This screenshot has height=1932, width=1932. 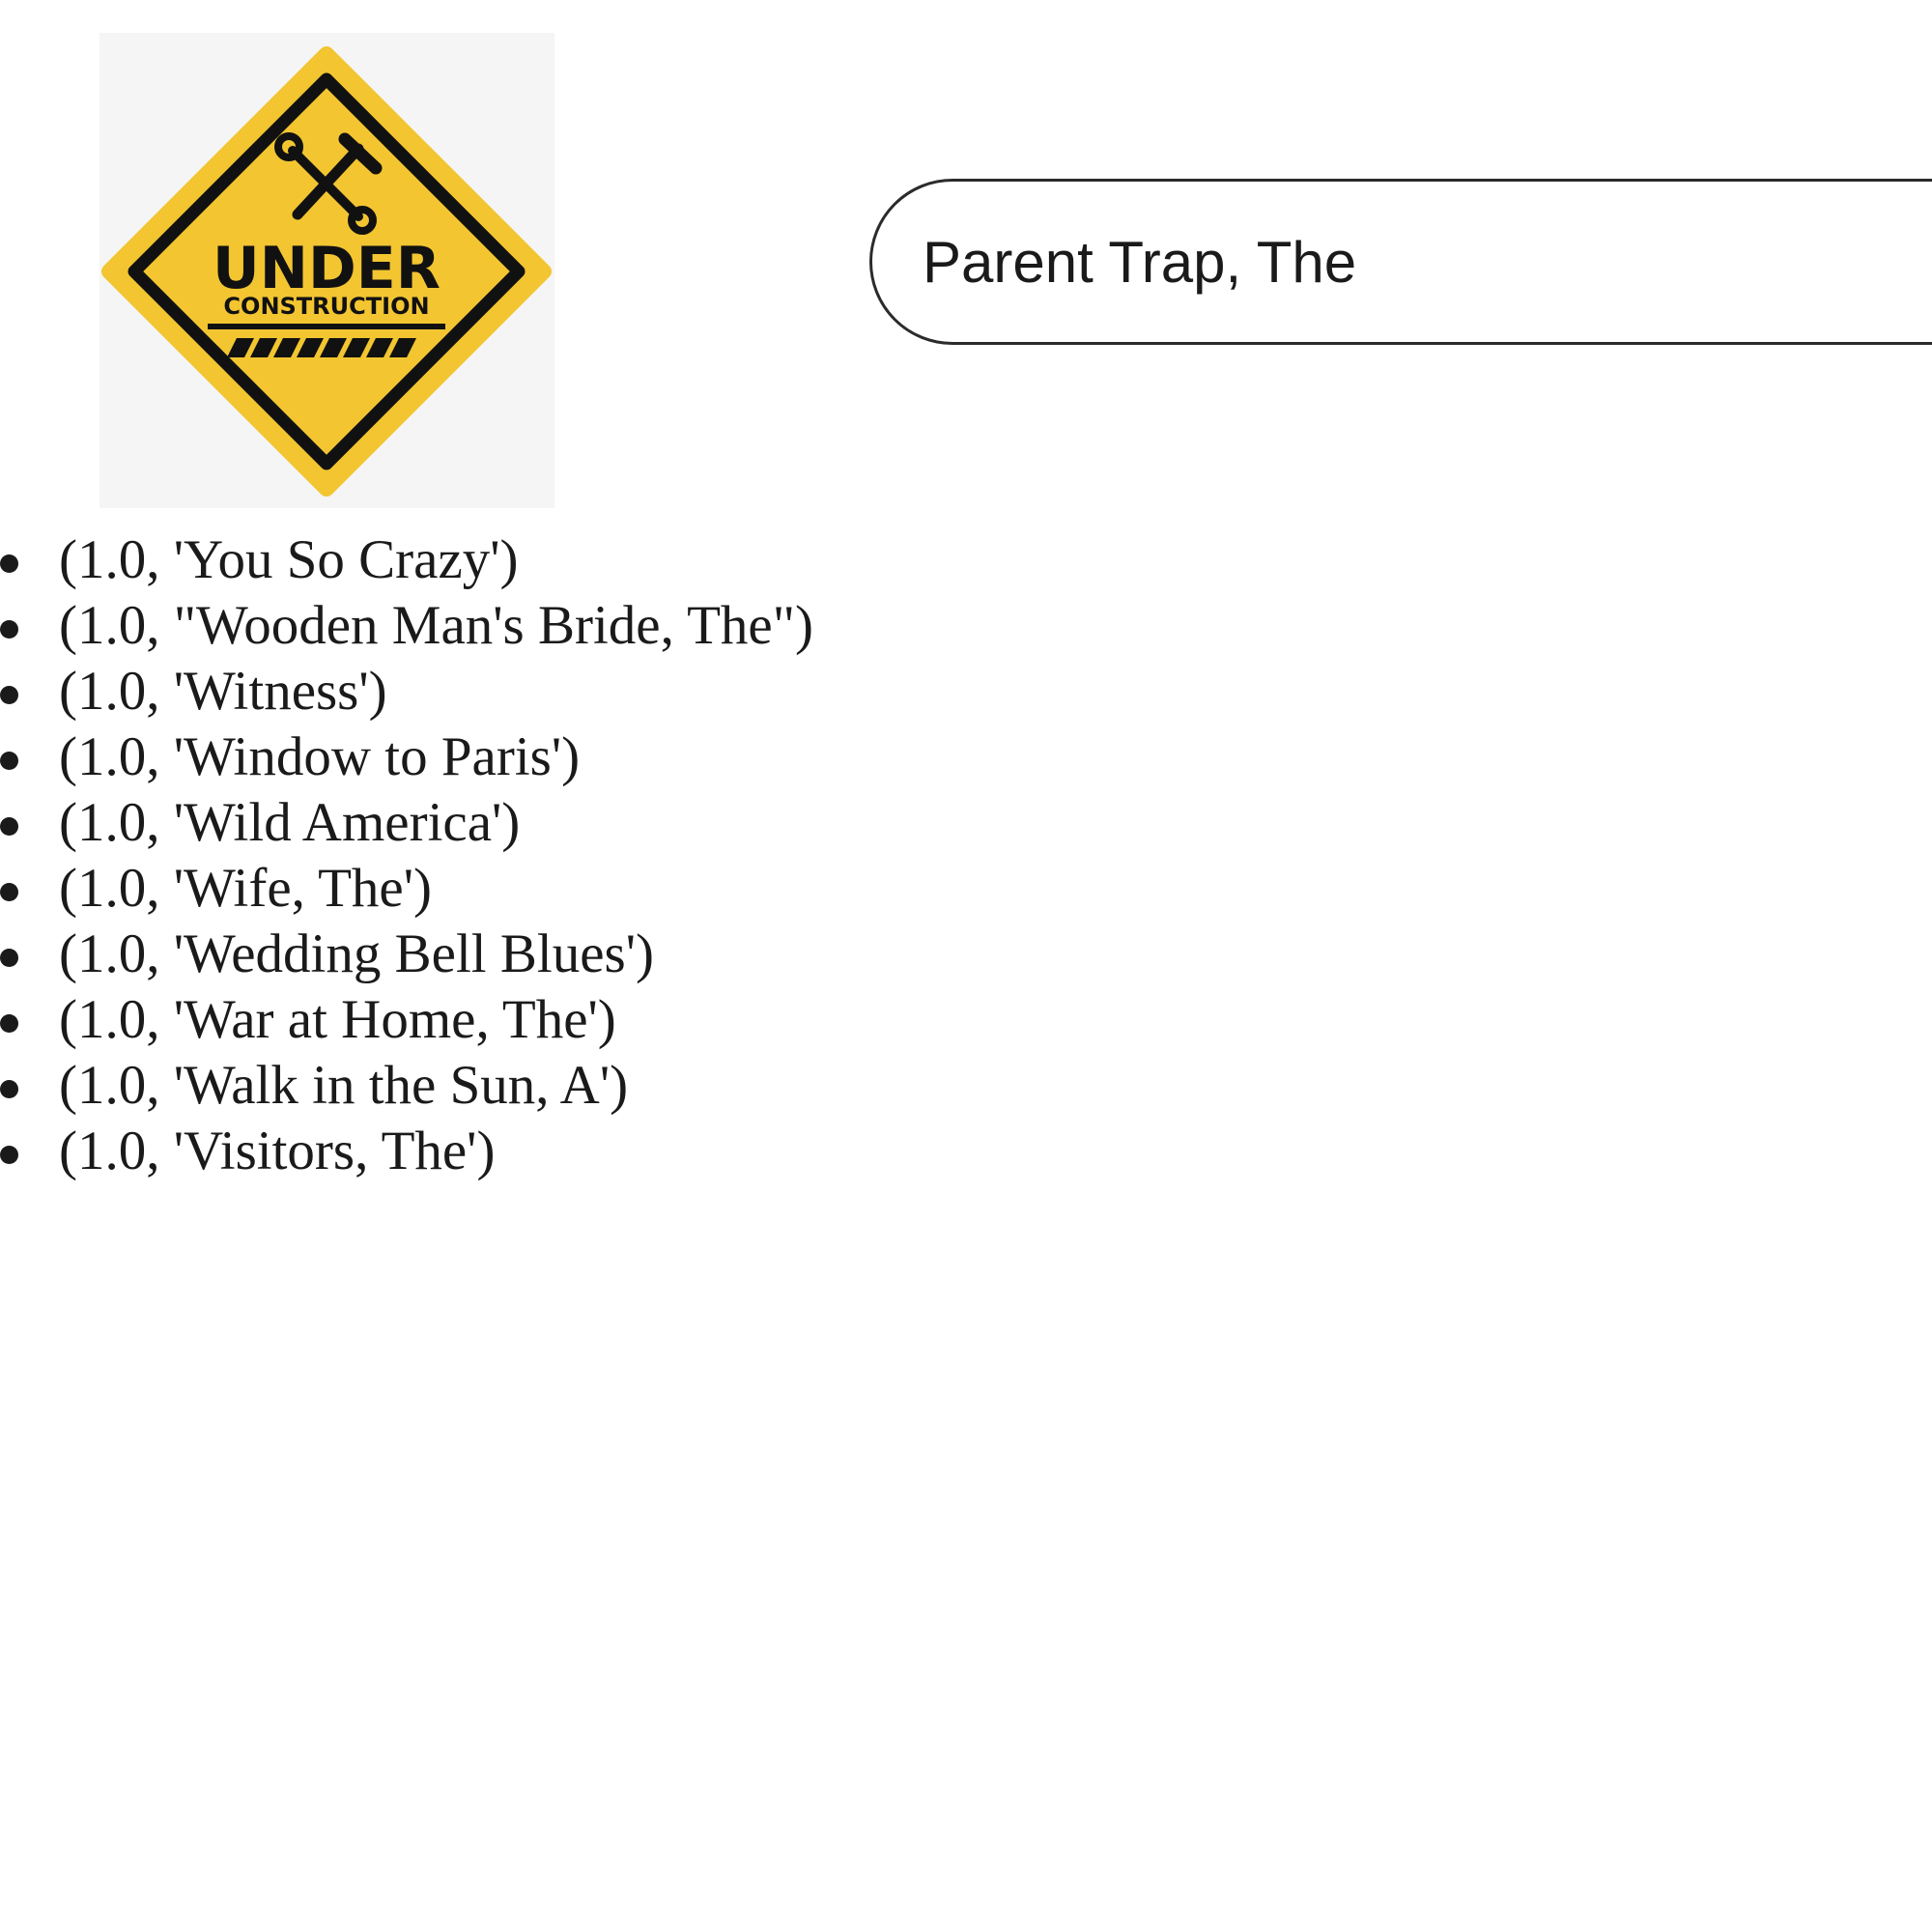 What do you see at coordinates (320, 756) in the screenshot?
I see `result-label: (1.0, 'Window to Paris')` at bounding box center [320, 756].